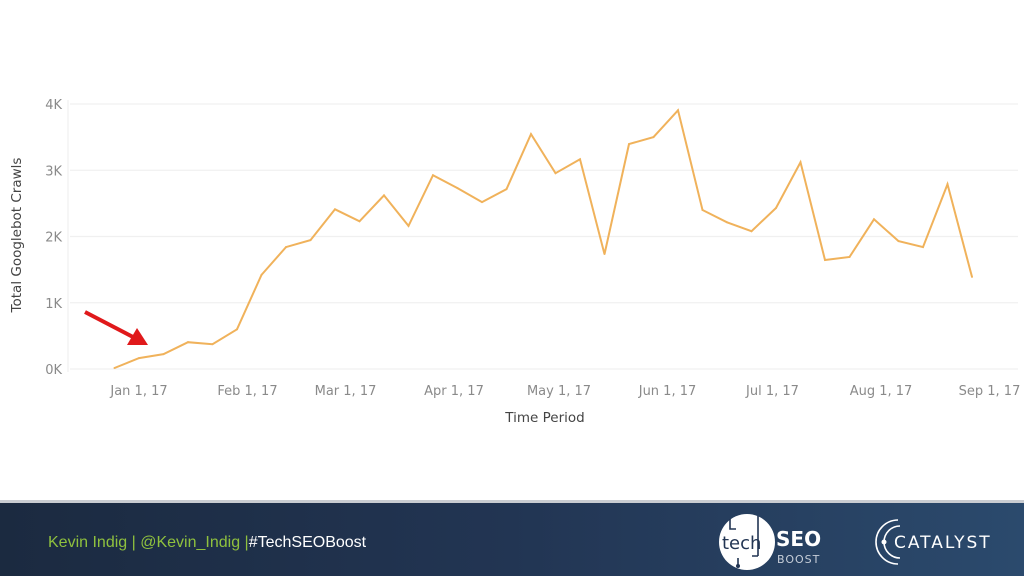  Describe the element at coordinates (667, 391) in the screenshot. I see `x-tick-label: Jun 1, 17` at that location.